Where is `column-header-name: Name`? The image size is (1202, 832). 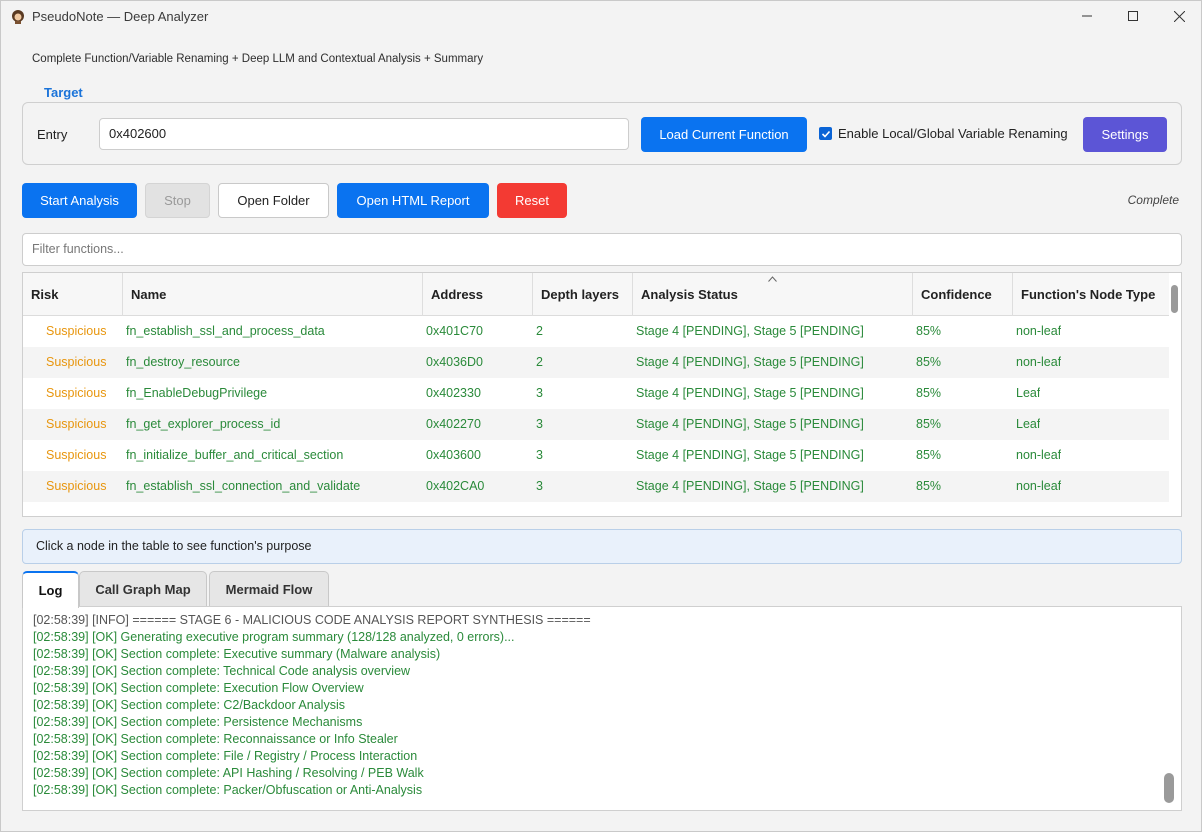 column-header-name: Name is located at coordinates (273, 294).